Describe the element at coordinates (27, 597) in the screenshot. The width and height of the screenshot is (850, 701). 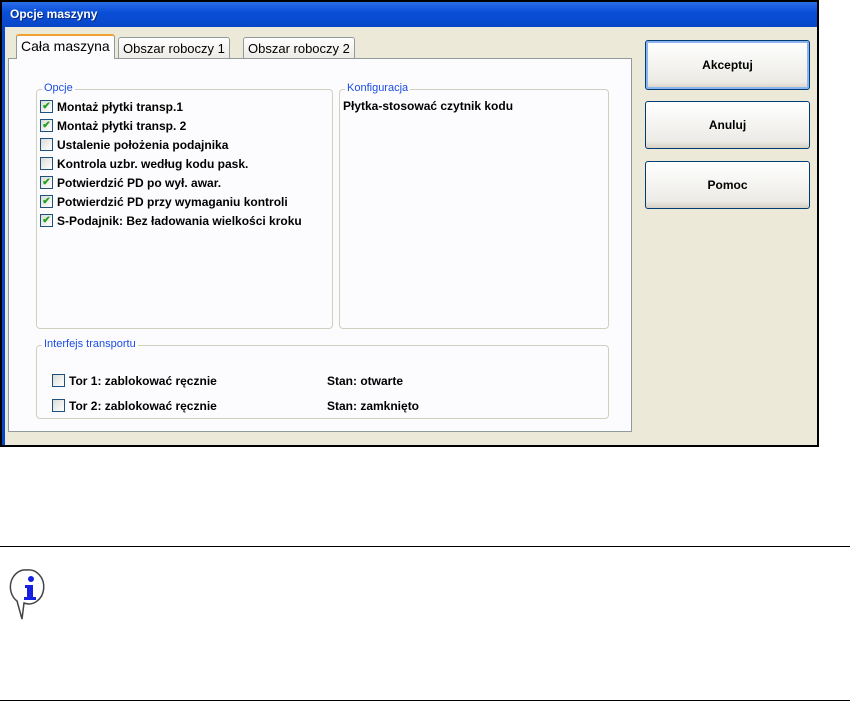
I see `info-icon` at that location.